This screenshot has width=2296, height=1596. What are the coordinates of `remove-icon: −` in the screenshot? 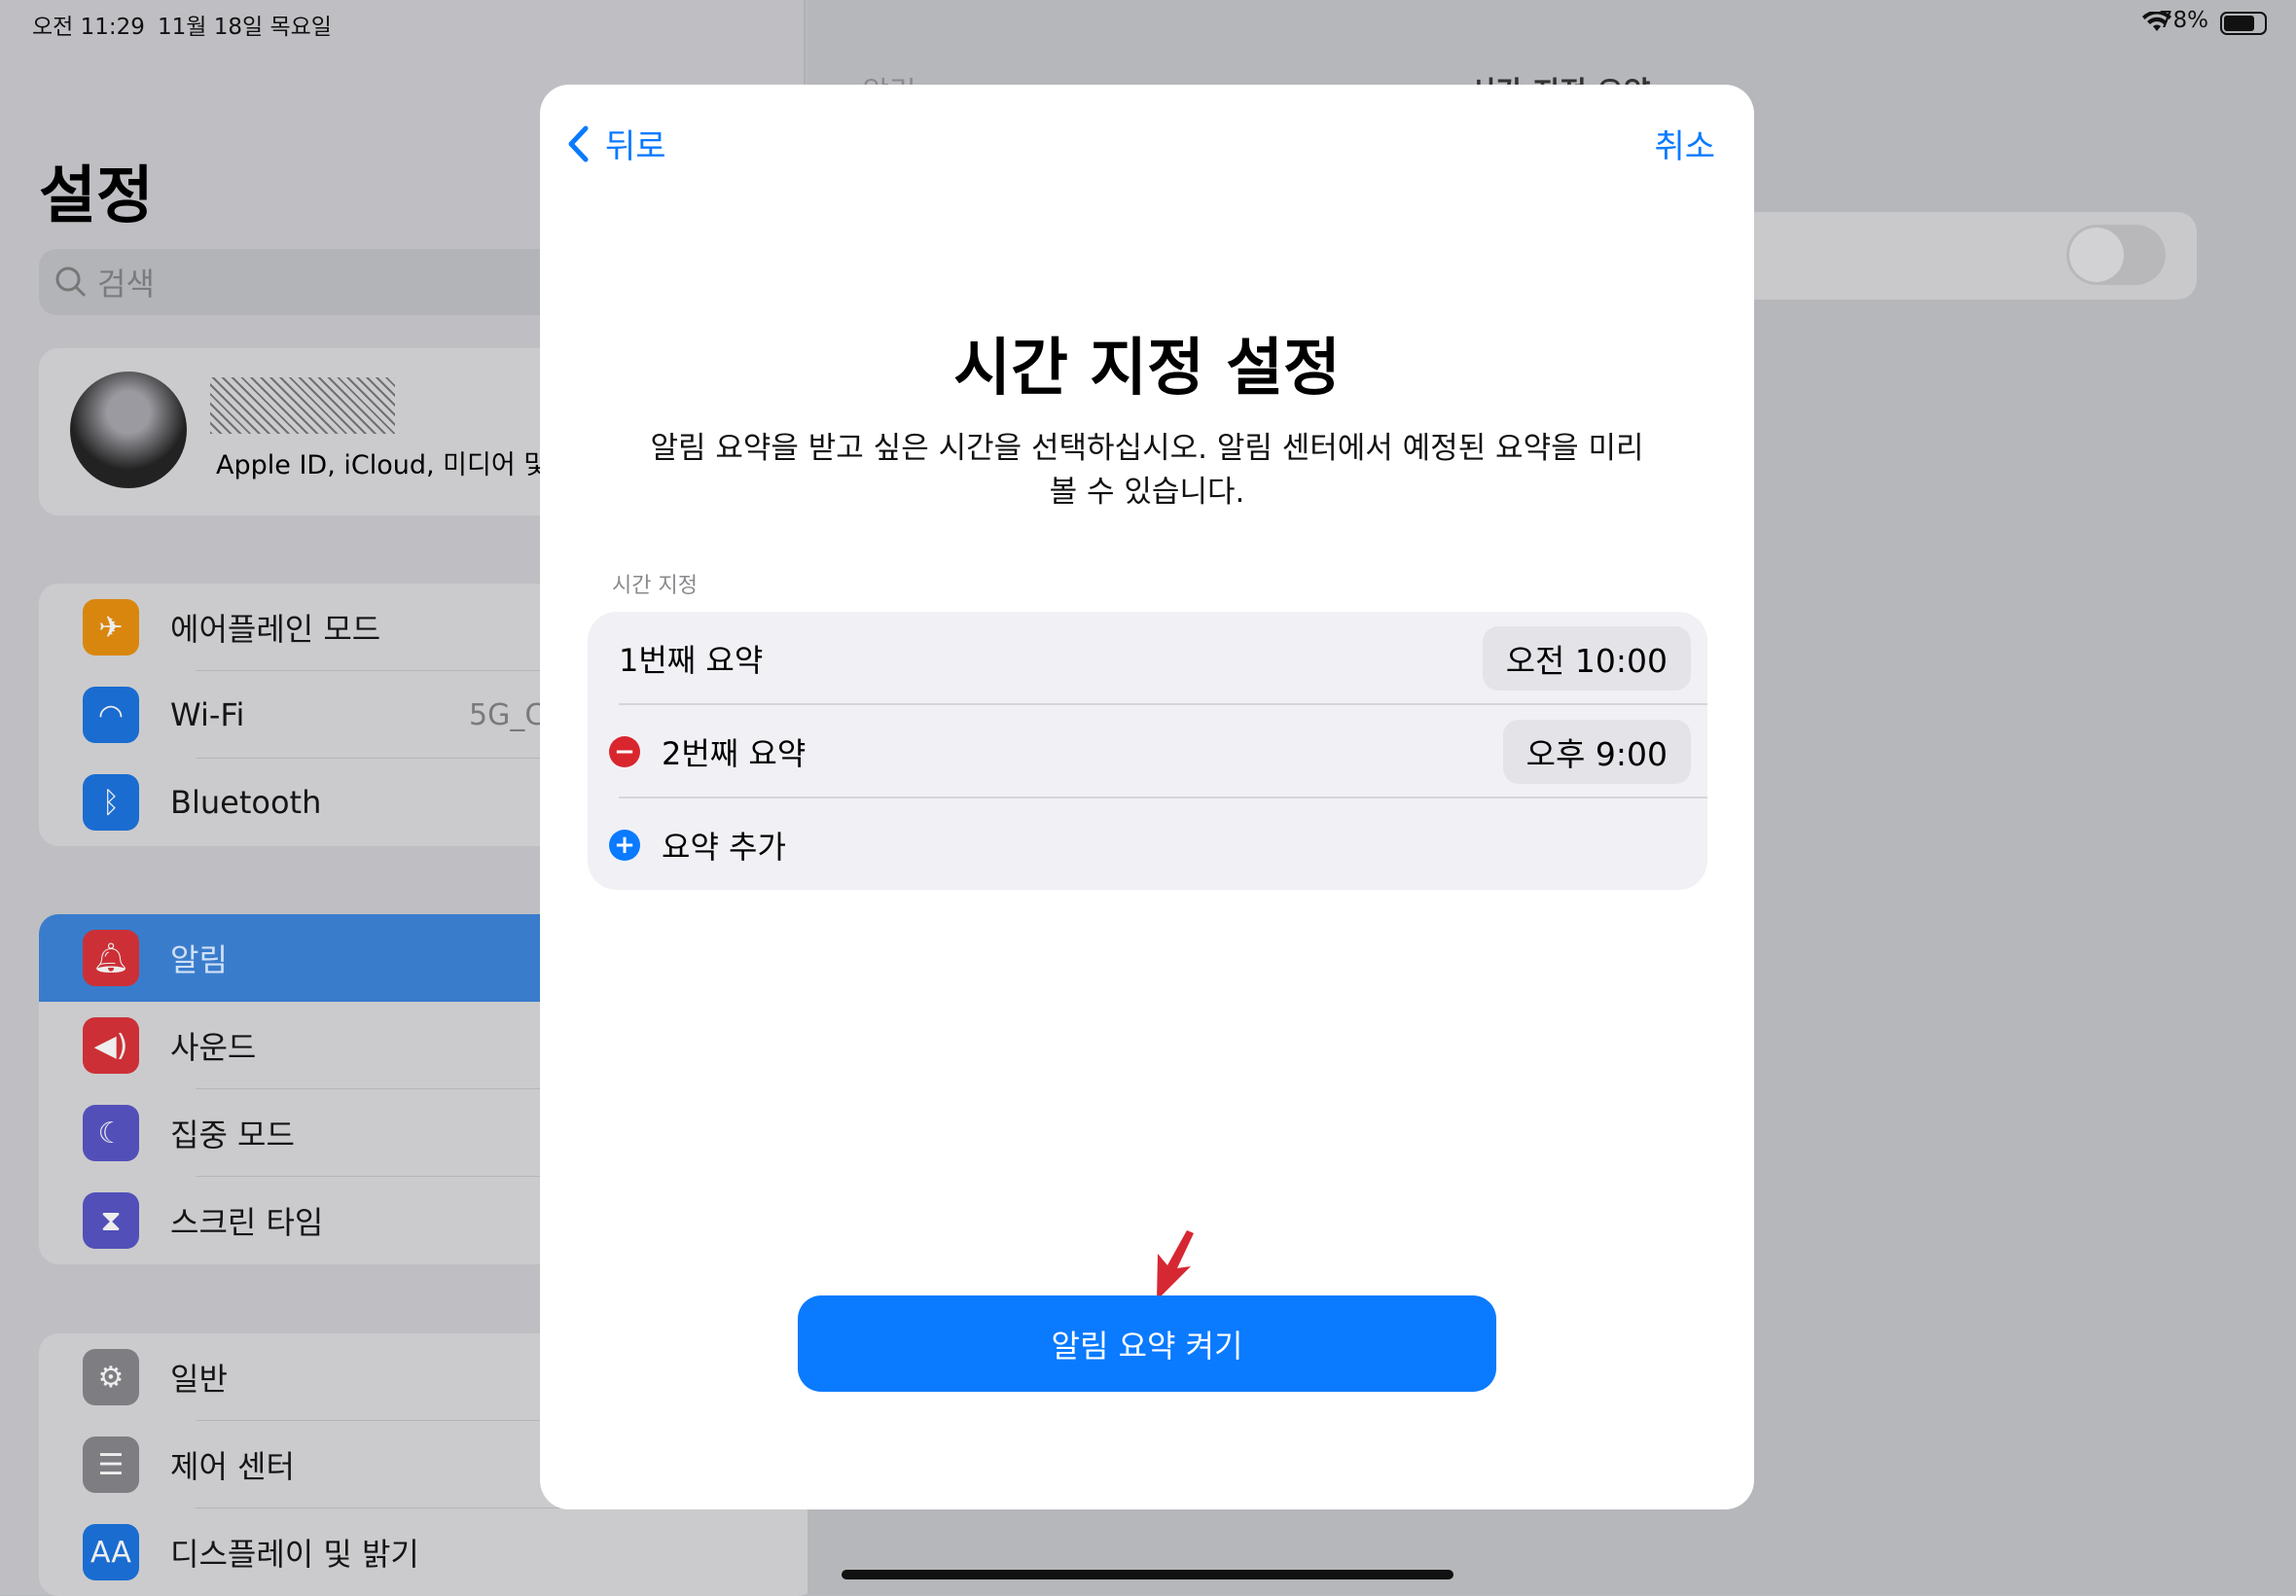 It's located at (624, 751).